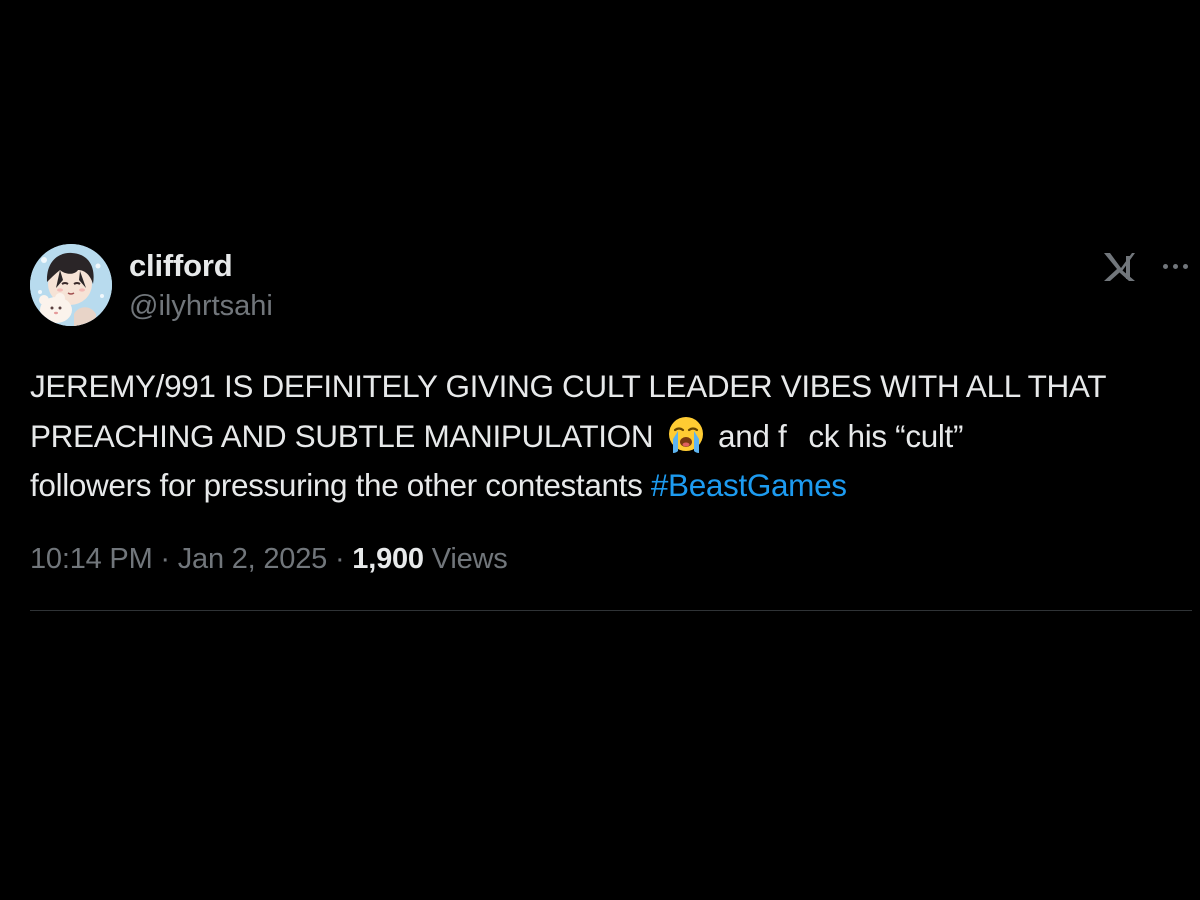 Image resolution: width=1200 pixels, height=900 pixels. What do you see at coordinates (388, 558) in the screenshot?
I see `views-count: 1,900` at bounding box center [388, 558].